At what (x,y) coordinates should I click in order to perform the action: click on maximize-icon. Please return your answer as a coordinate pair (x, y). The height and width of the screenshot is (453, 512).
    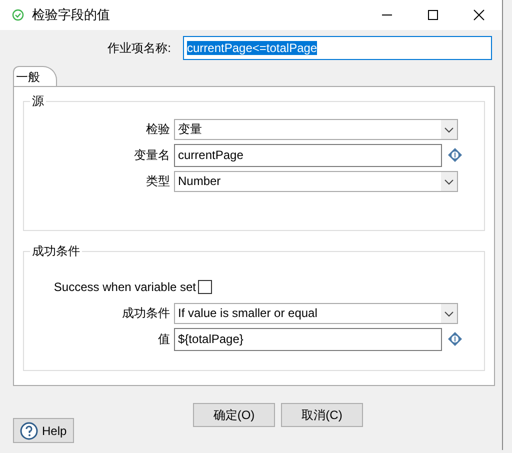
    Looking at the image, I should click on (433, 15).